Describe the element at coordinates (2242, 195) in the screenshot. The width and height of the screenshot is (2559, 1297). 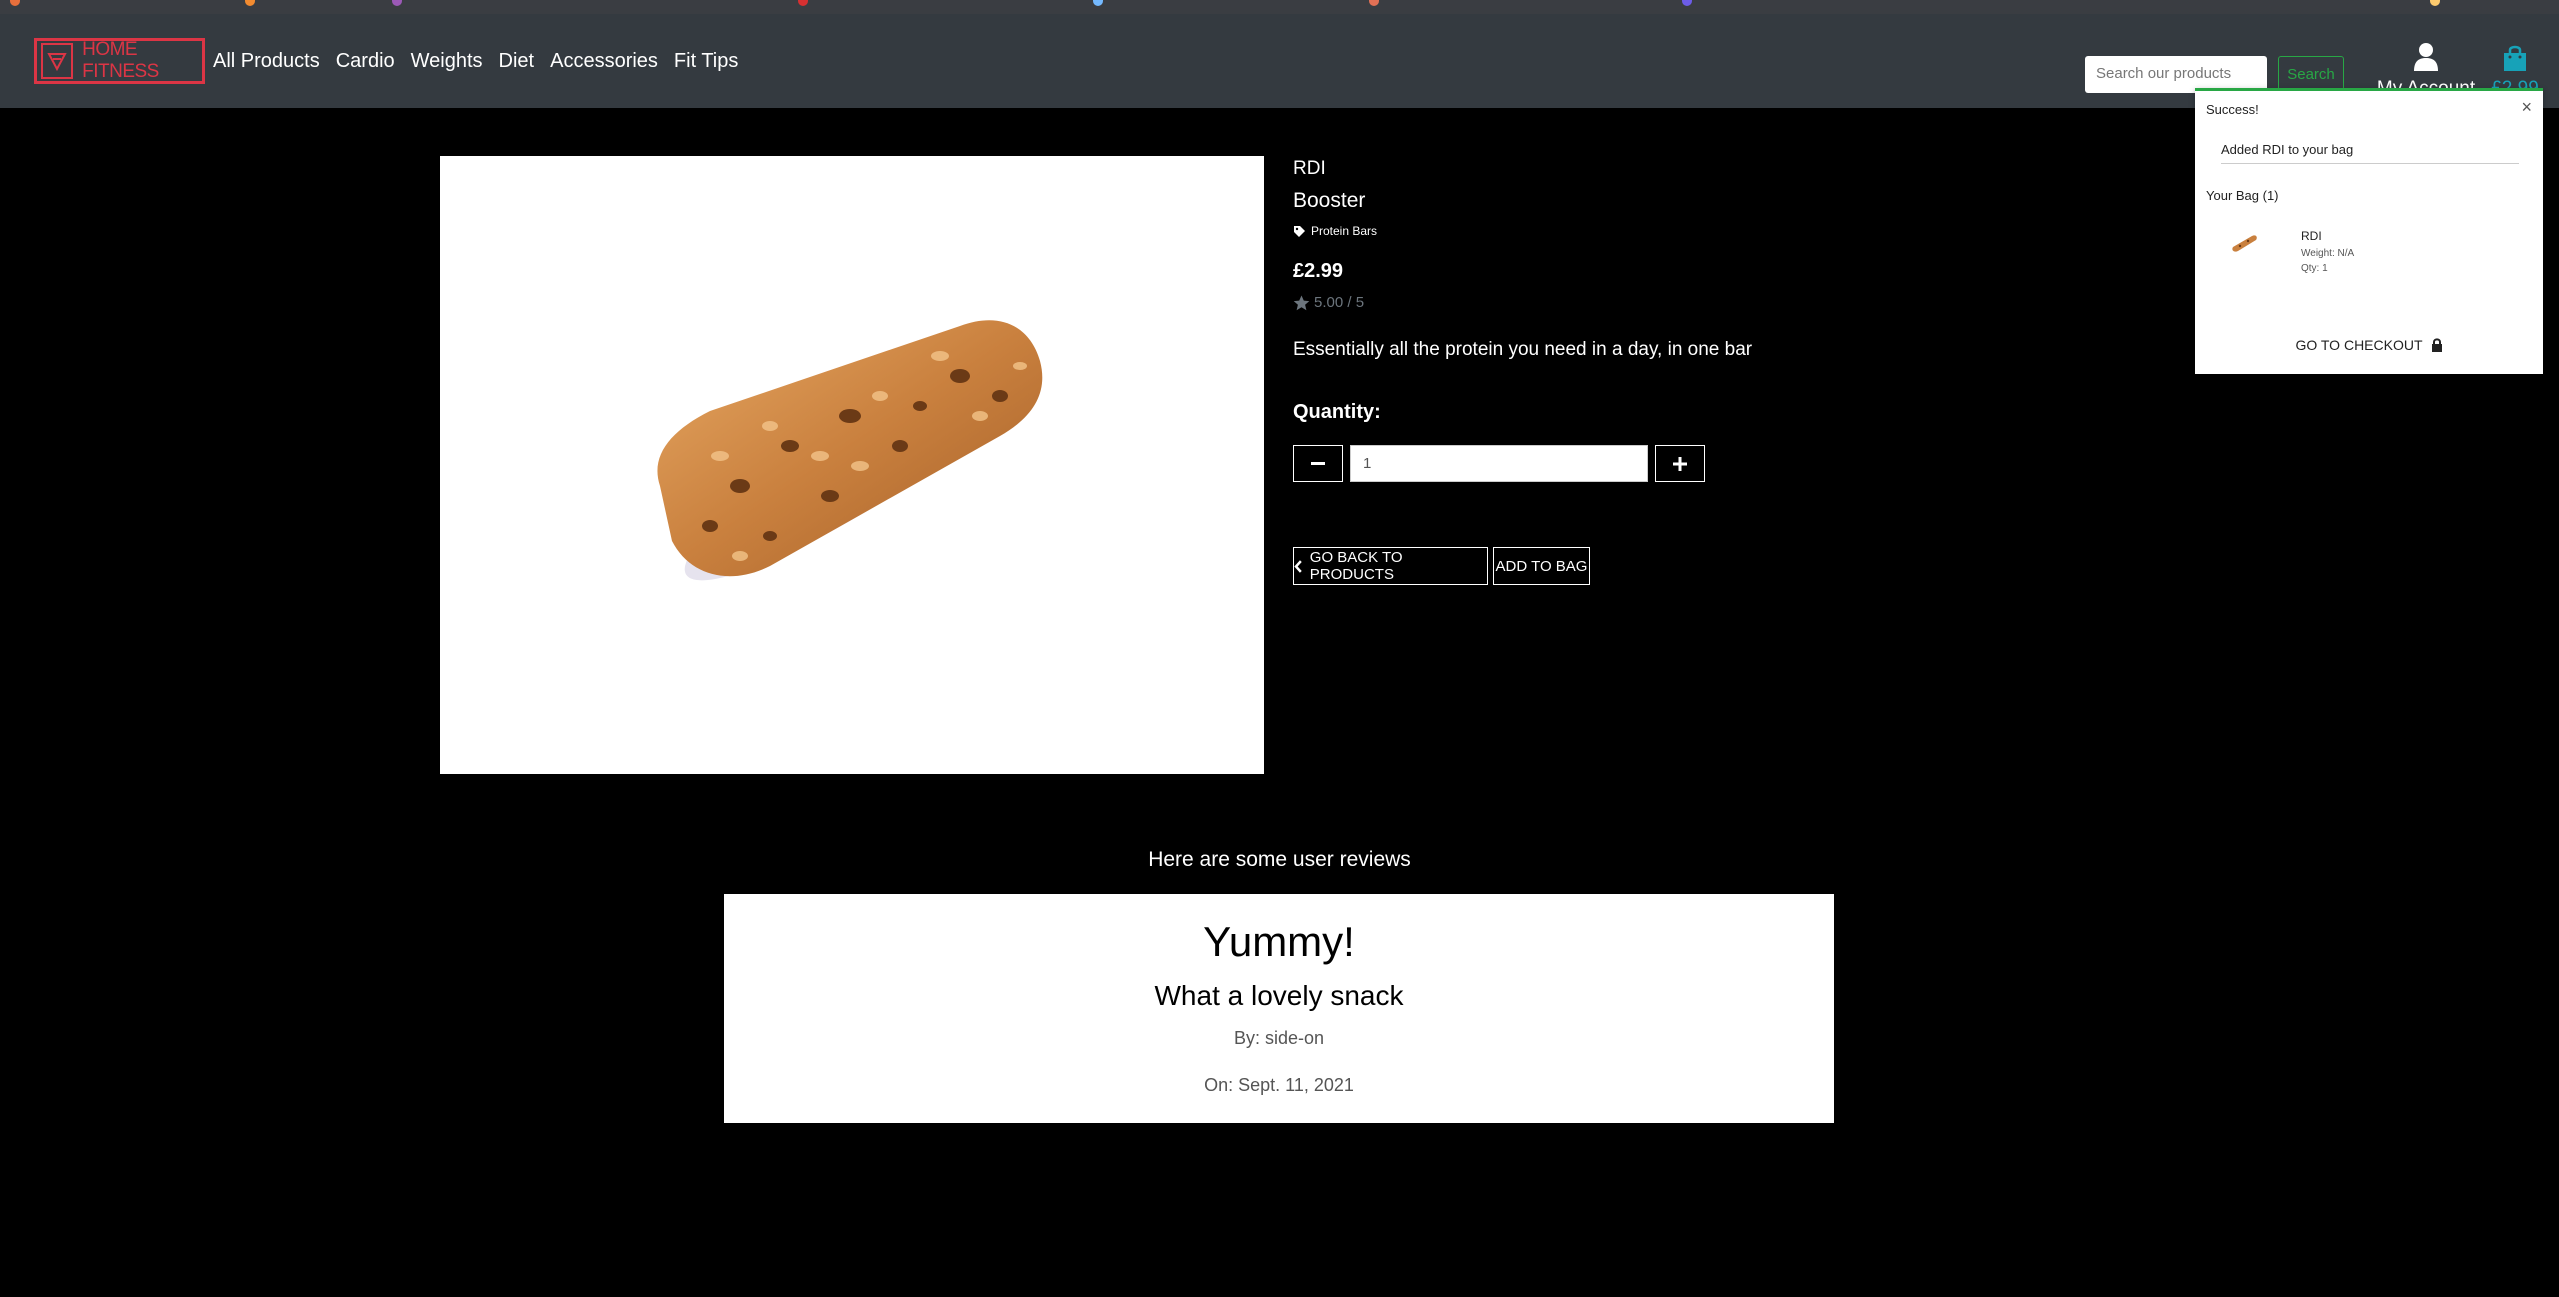
I see `toast-bag-count: Your Bag (1)` at that location.